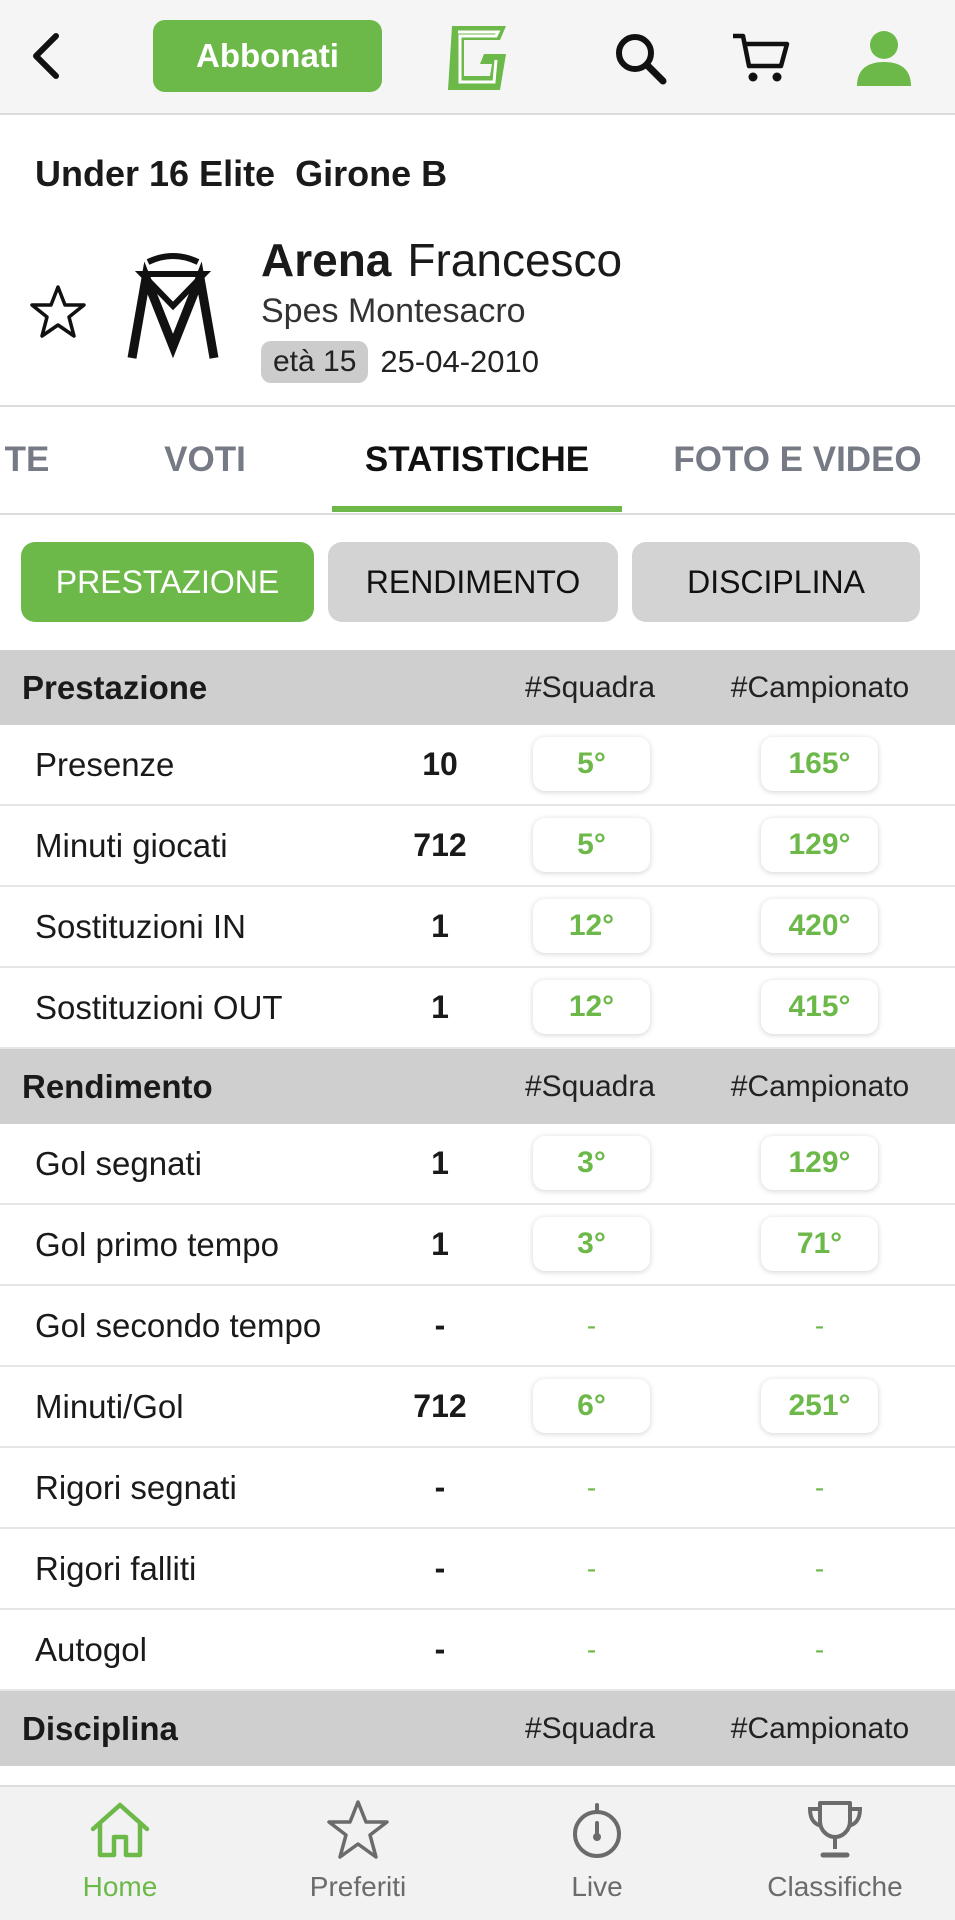 Image resolution: width=955 pixels, height=1920 pixels. What do you see at coordinates (819, 1007) in the screenshot?
I see `league-rank-badge: 415°` at bounding box center [819, 1007].